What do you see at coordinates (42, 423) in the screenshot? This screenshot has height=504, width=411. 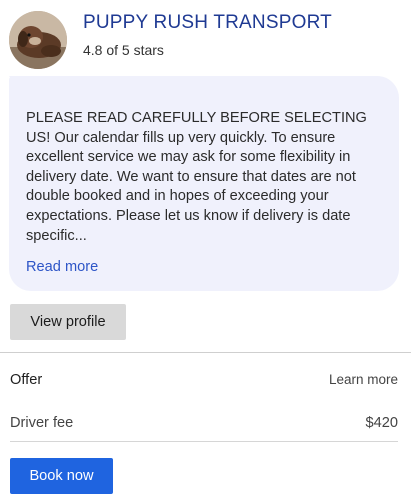 I see `driver-fee-label: Driver fee` at bounding box center [42, 423].